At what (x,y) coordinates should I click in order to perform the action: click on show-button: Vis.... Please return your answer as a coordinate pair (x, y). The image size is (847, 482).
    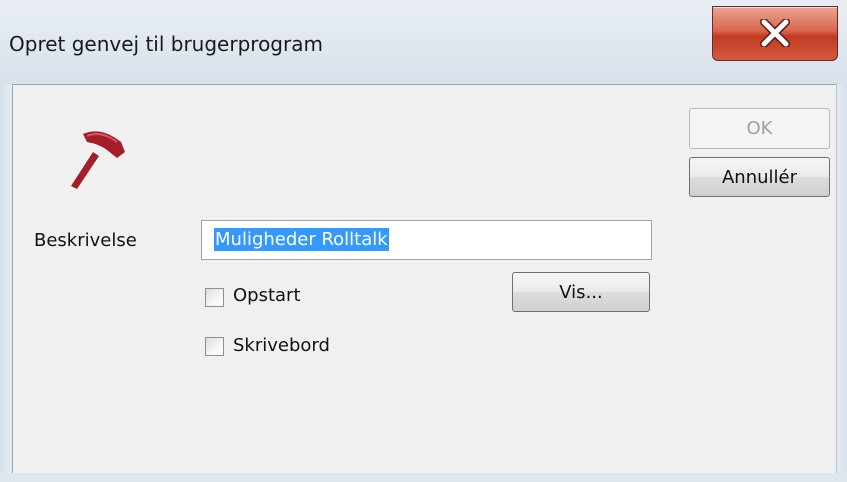
    Looking at the image, I should click on (581, 292).